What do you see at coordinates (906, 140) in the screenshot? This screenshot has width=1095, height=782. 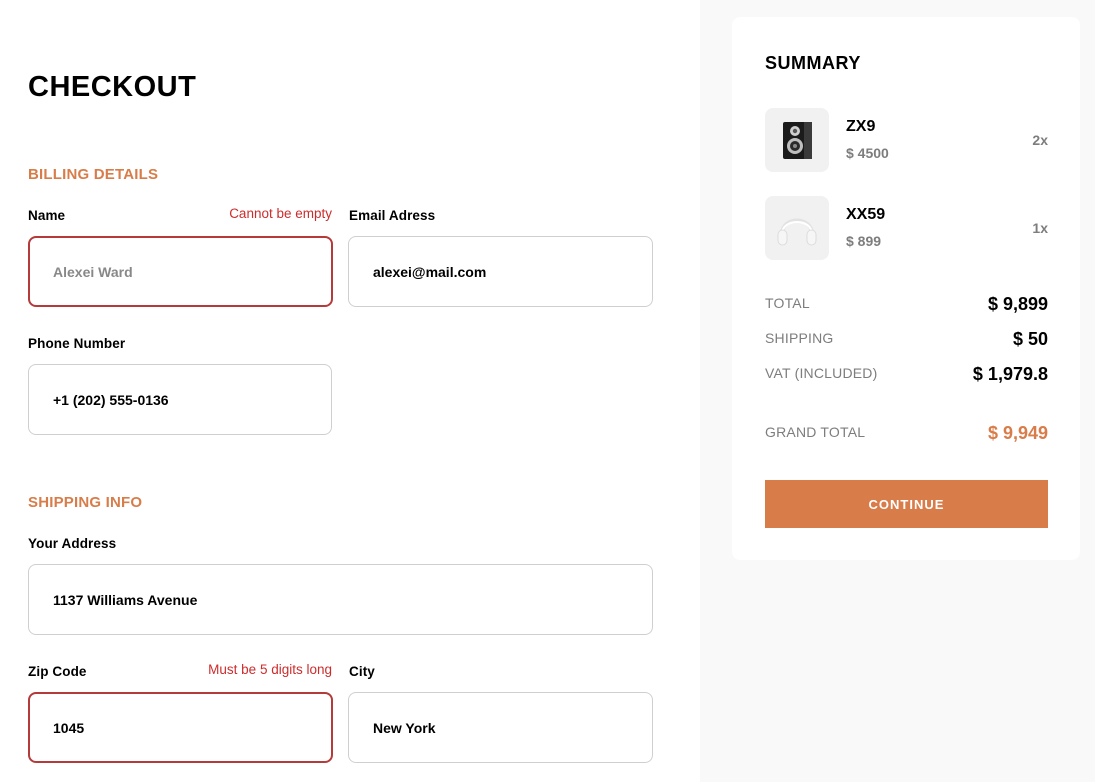 I see `cart-item: ZX9 $ 4500 2x` at bounding box center [906, 140].